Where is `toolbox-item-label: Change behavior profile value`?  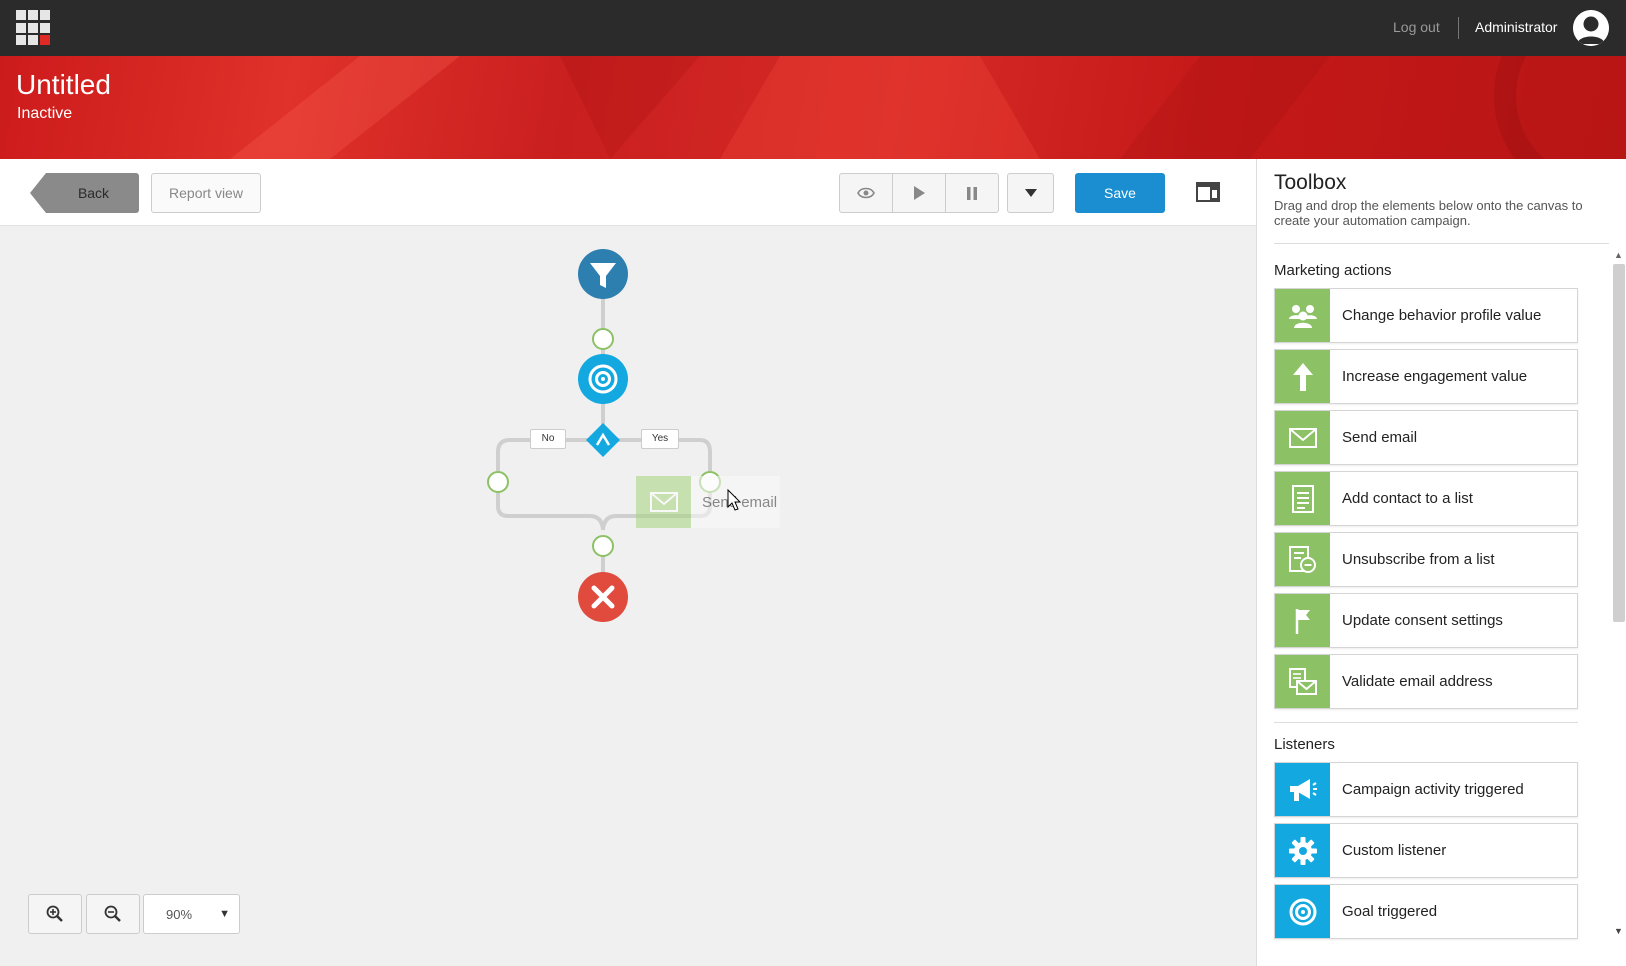 toolbox-item-label: Change behavior profile value is located at coordinates (1442, 315).